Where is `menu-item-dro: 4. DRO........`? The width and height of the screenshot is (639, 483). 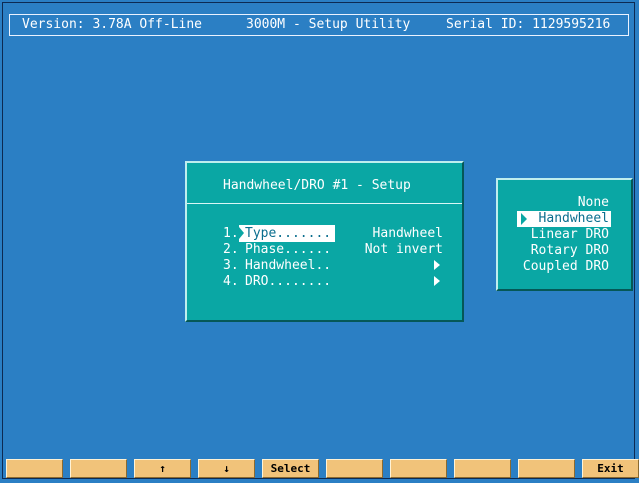
menu-item-dro: 4. DRO........ is located at coordinates (333, 282).